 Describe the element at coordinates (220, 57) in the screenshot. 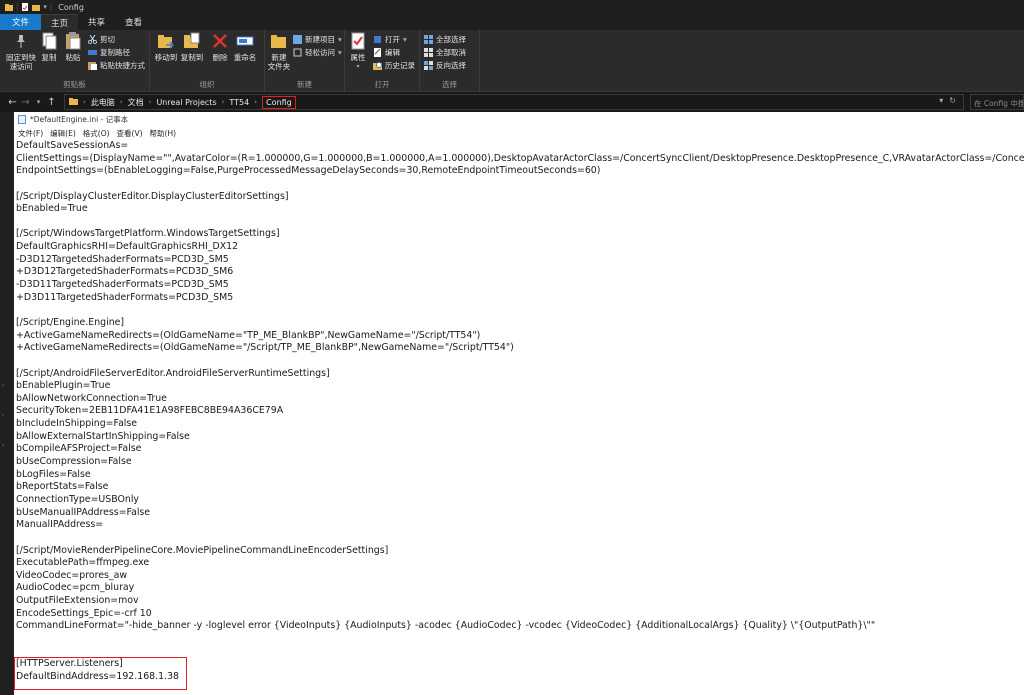

I see `delete-label: 删除` at that location.